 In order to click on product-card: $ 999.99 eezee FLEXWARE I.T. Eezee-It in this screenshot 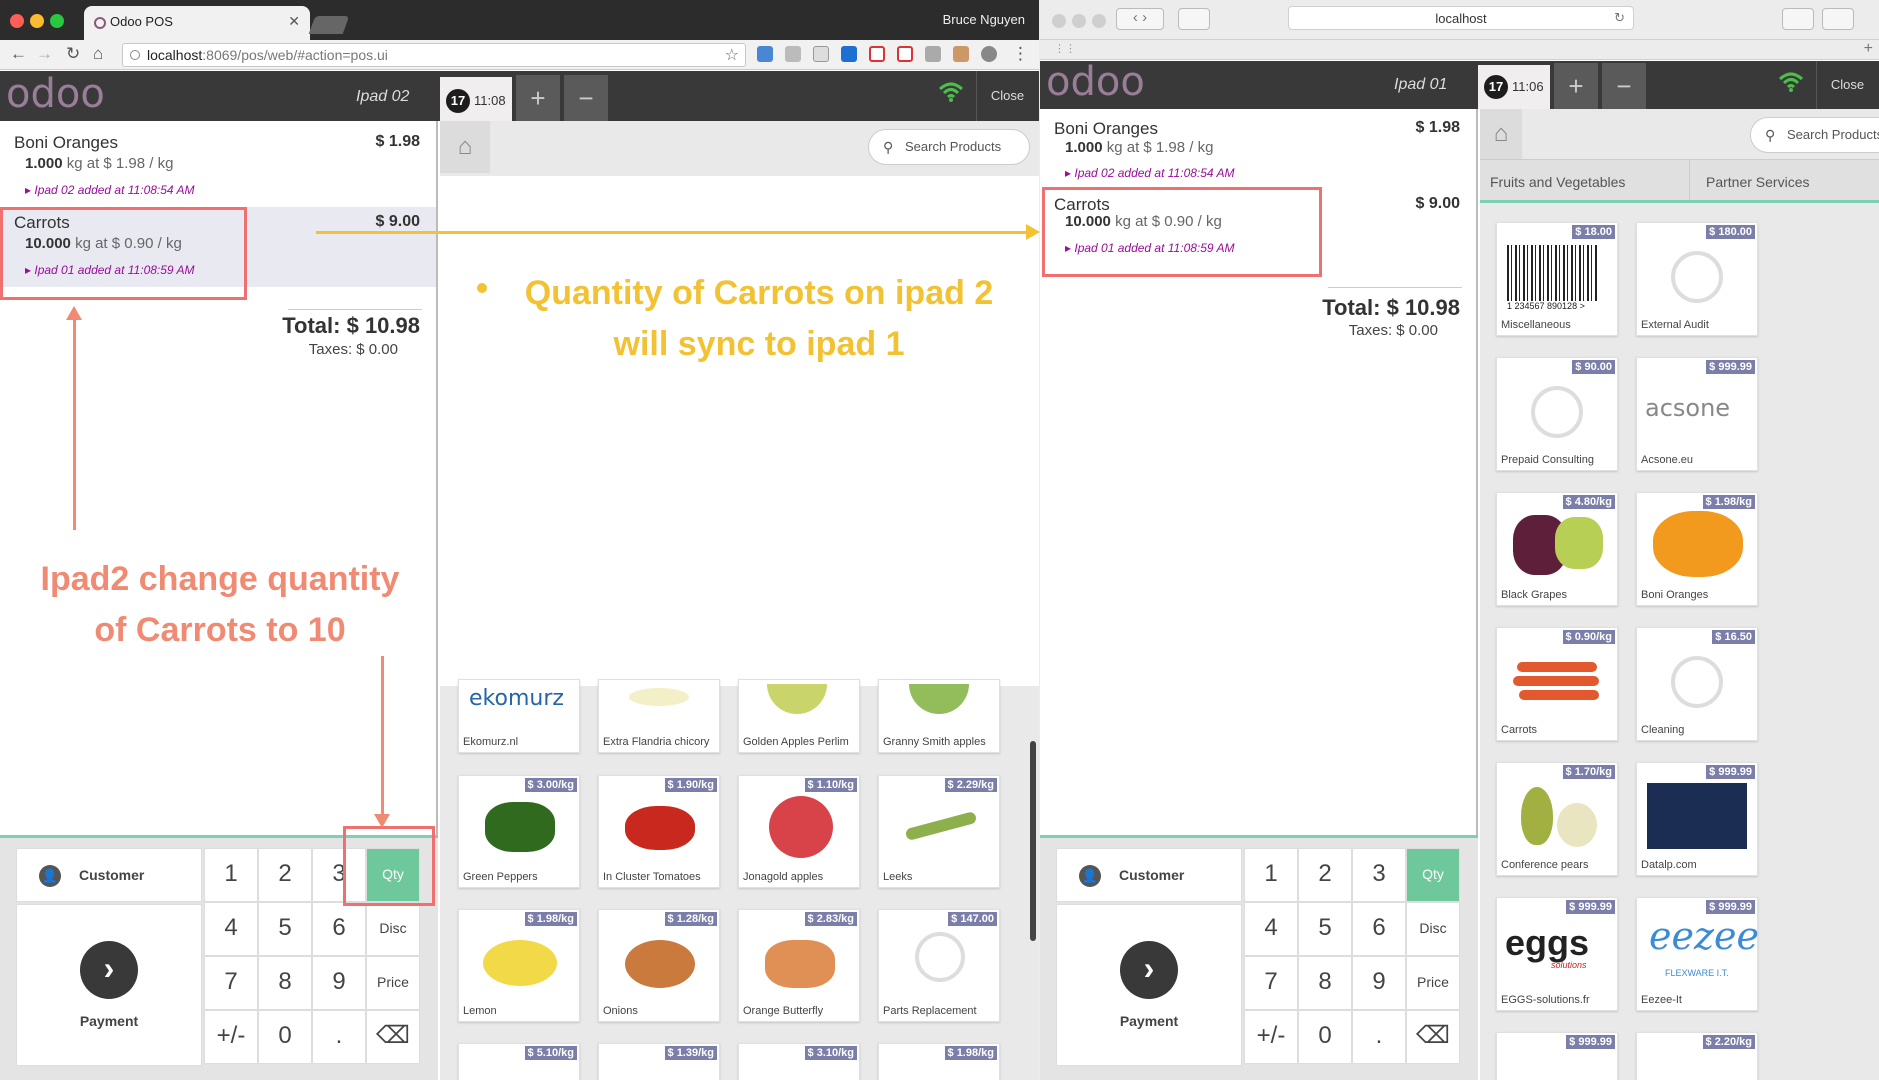, I will do `click(1697, 954)`.